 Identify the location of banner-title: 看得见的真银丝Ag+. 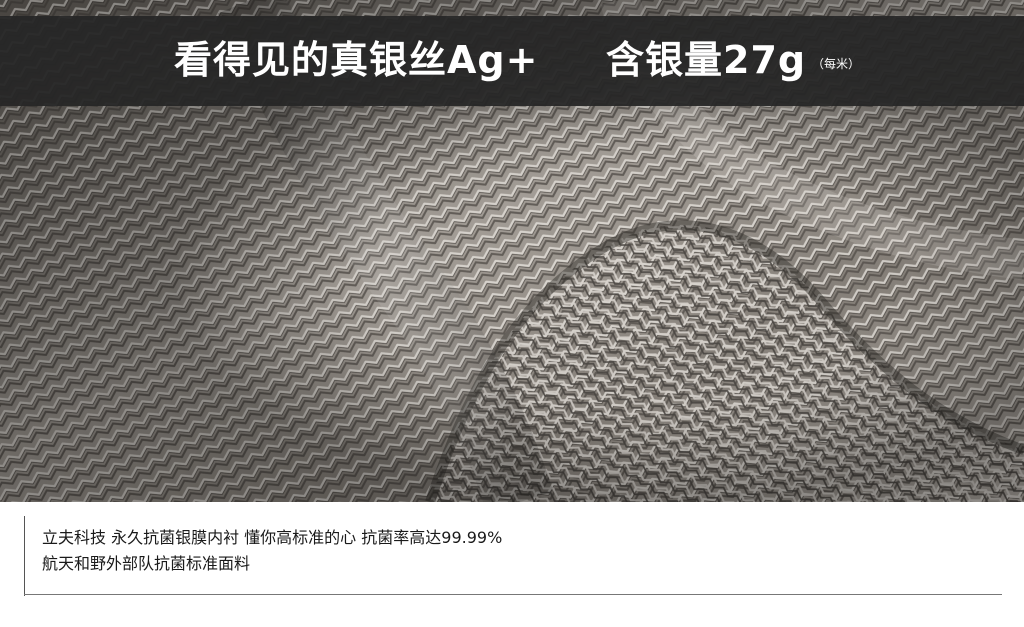
(356, 60).